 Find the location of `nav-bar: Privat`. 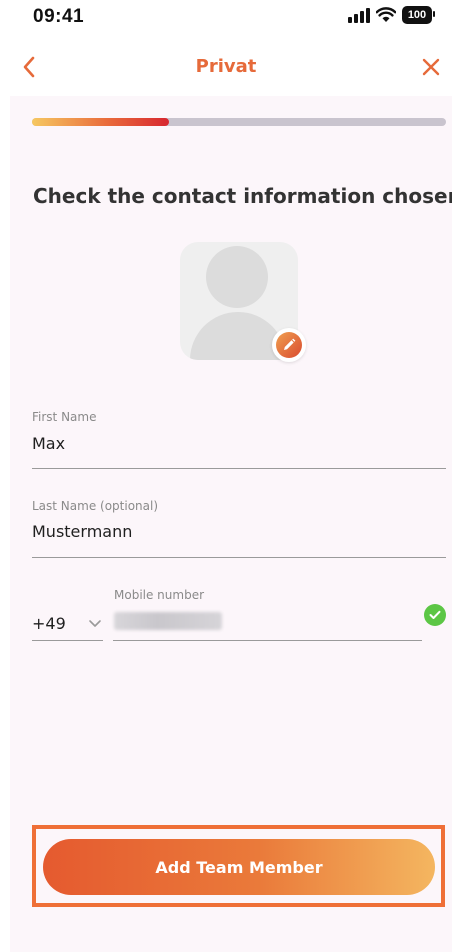

nav-bar: Privat is located at coordinates (226, 68).